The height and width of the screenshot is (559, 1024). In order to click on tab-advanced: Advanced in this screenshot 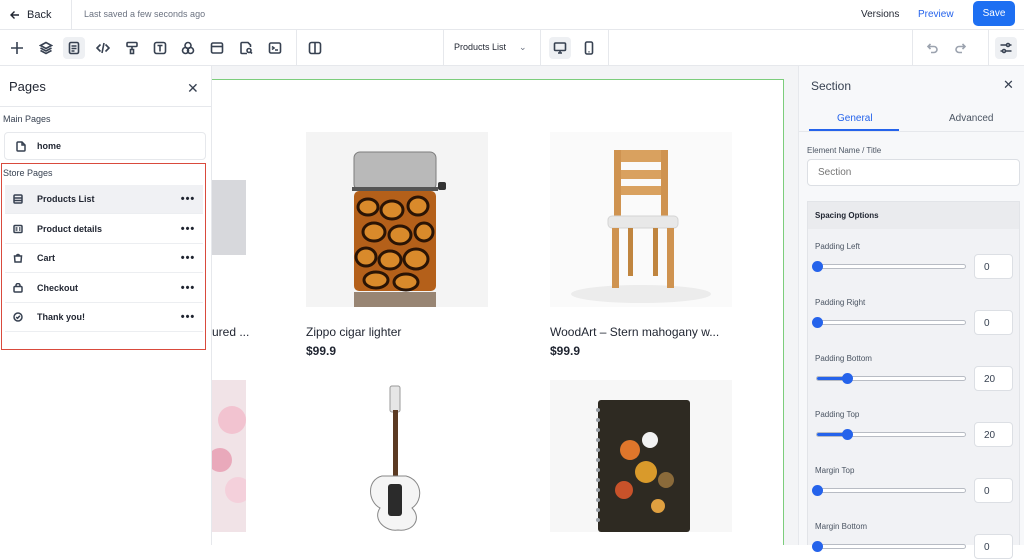, I will do `click(971, 118)`.